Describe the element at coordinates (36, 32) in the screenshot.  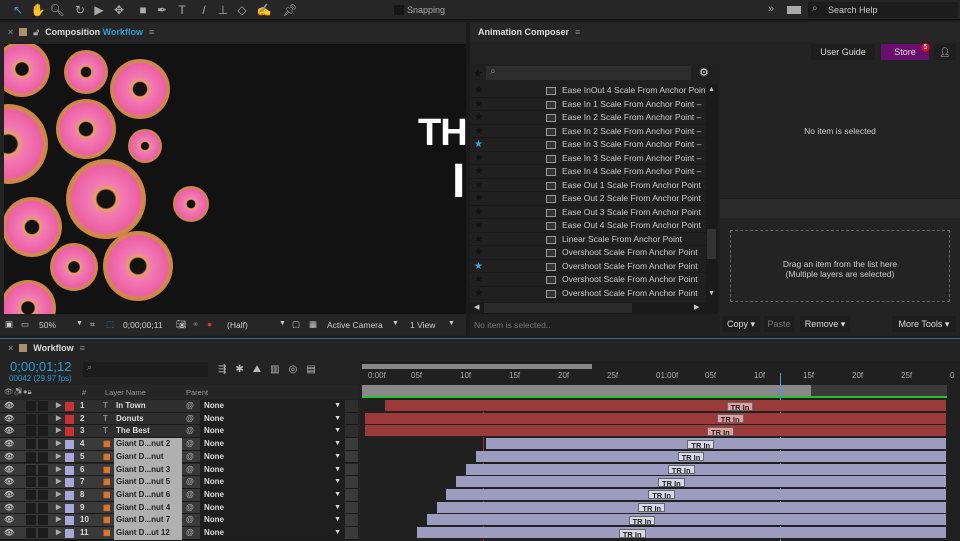
I see `lock-icon: 🔓︎` at that location.